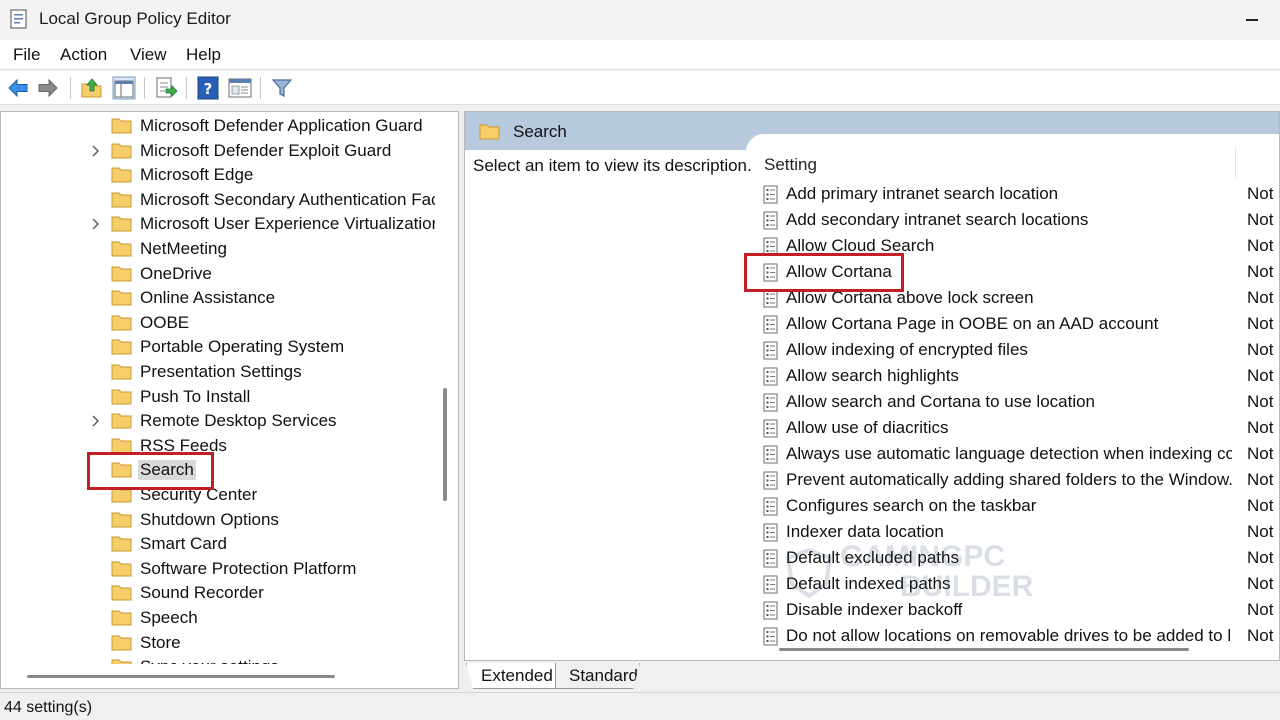 This screenshot has width=1280, height=720. What do you see at coordinates (169, 617) in the screenshot?
I see `tree-item-label: Speech` at bounding box center [169, 617].